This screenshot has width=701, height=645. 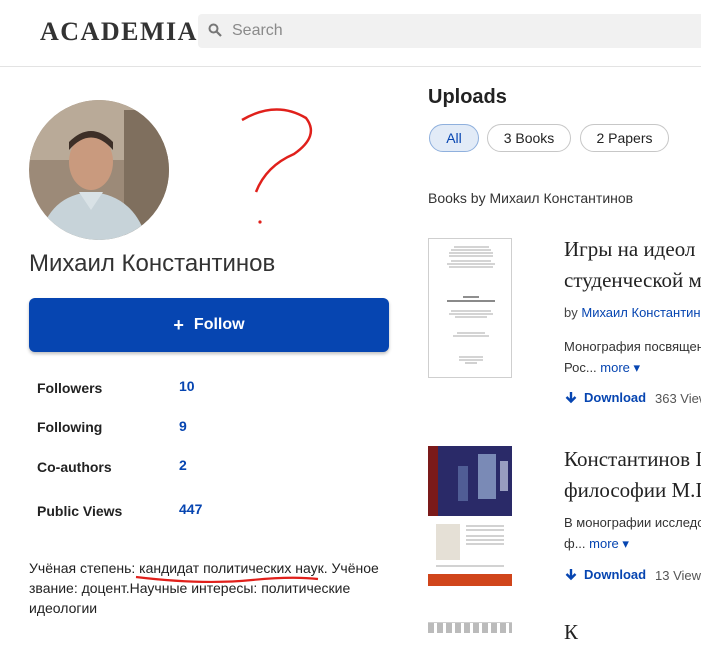 I want to click on view-count: 363 View, so click(x=678, y=398).